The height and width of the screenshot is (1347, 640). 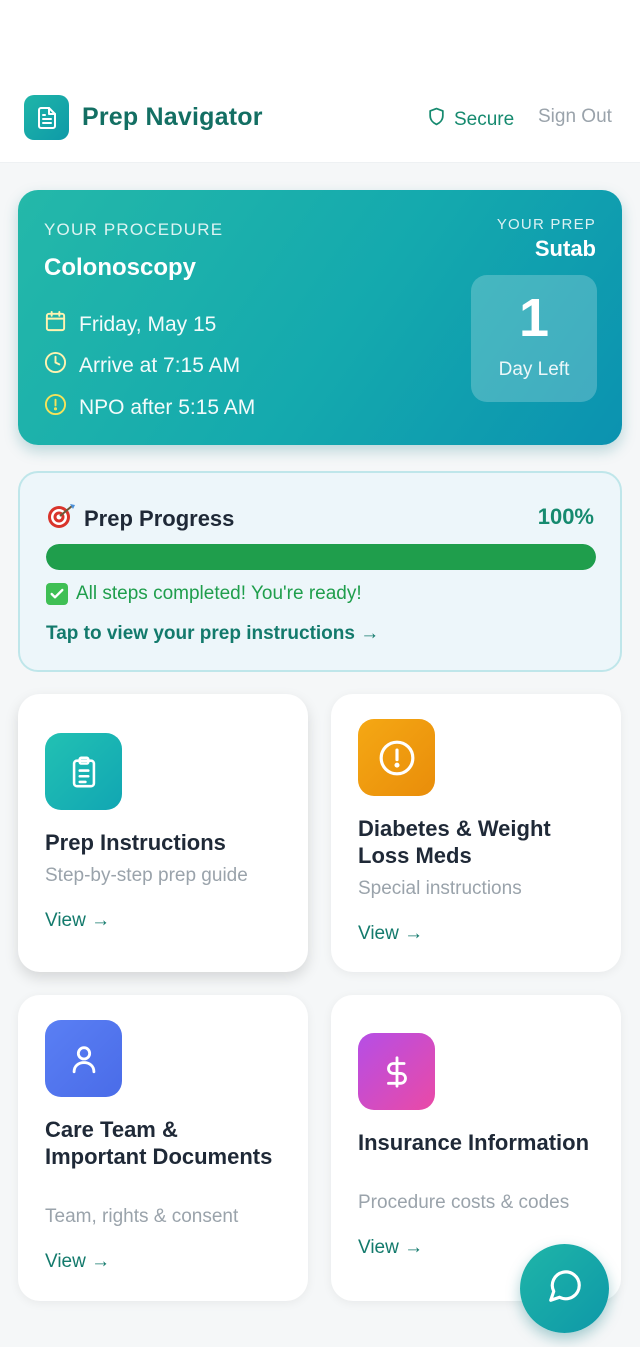 I want to click on target-icon, so click(x=61, y=519).